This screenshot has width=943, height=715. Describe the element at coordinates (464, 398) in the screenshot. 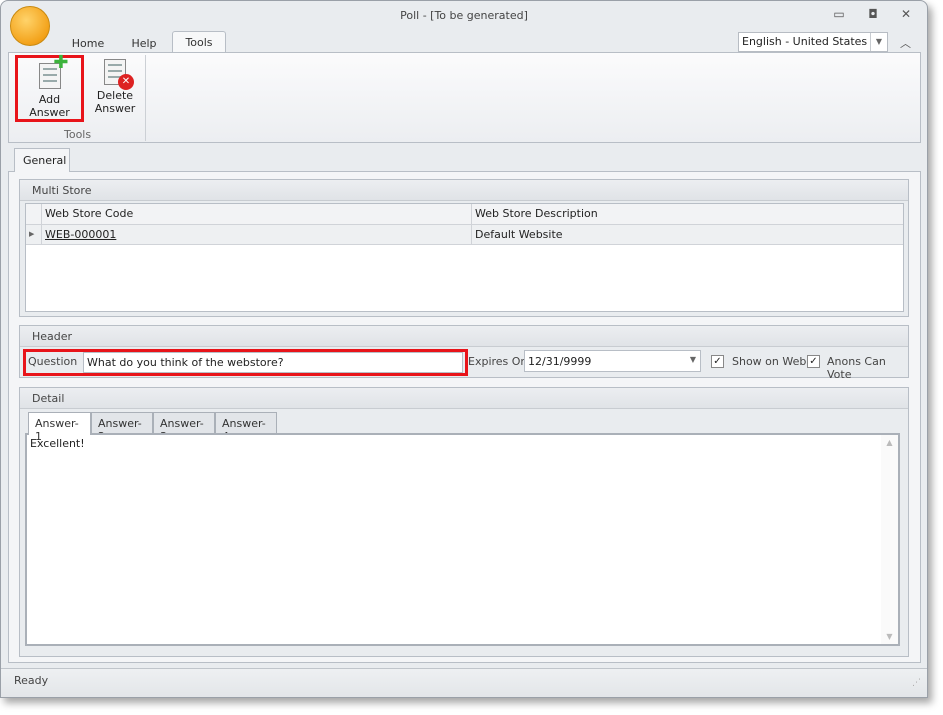

I see `detail-title: Detail` at that location.